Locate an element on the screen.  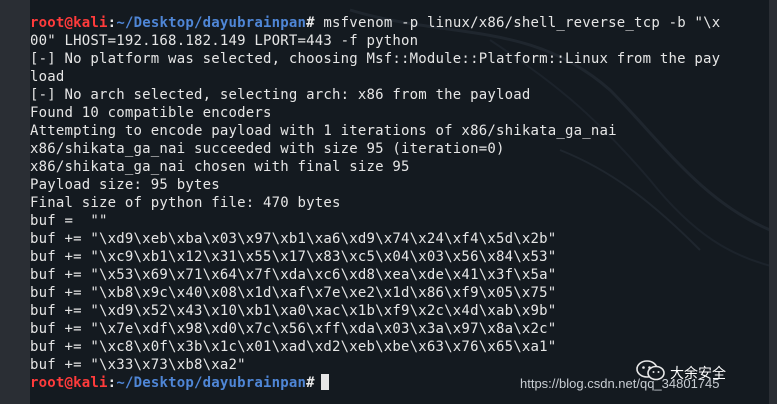
text-cursor is located at coordinates (324, 382).